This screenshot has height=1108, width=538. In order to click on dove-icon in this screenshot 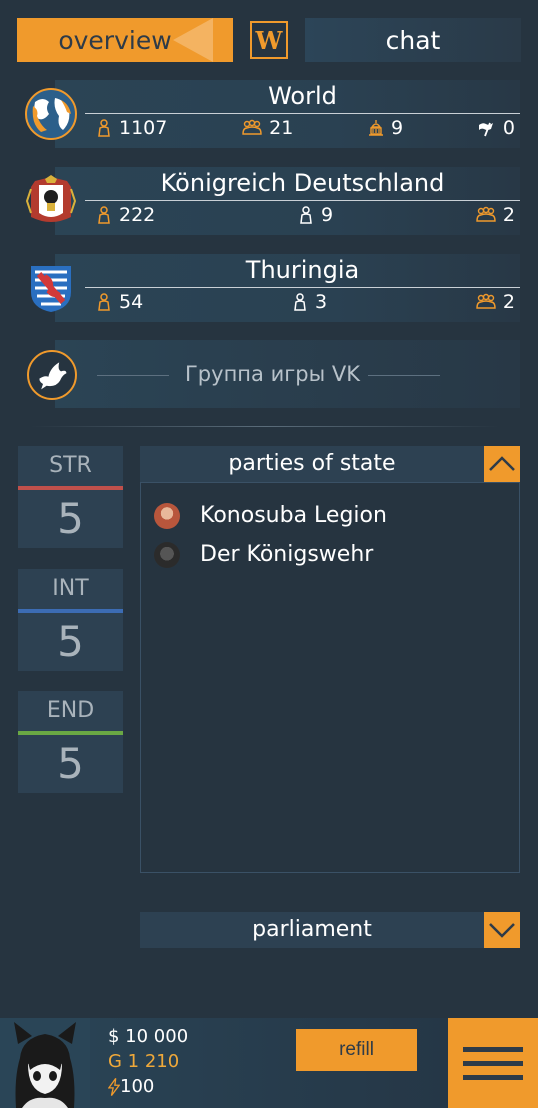, I will do `click(52, 375)`.